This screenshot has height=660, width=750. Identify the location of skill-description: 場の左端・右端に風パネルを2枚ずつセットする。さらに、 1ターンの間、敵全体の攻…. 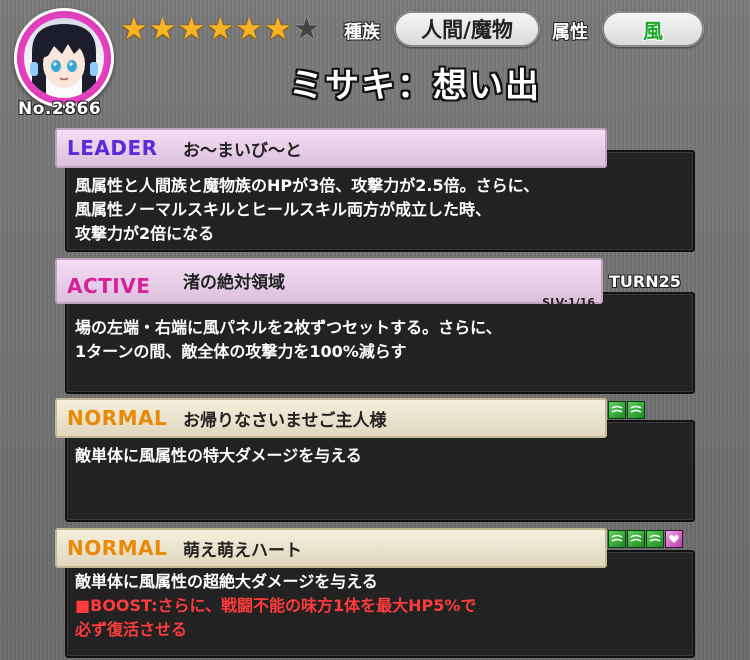
(380, 340).